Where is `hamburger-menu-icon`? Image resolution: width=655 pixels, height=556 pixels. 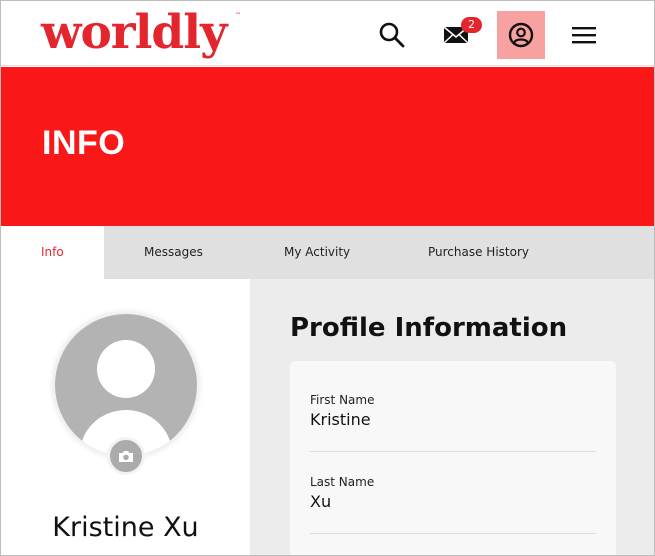 hamburger-menu-icon is located at coordinates (584, 35).